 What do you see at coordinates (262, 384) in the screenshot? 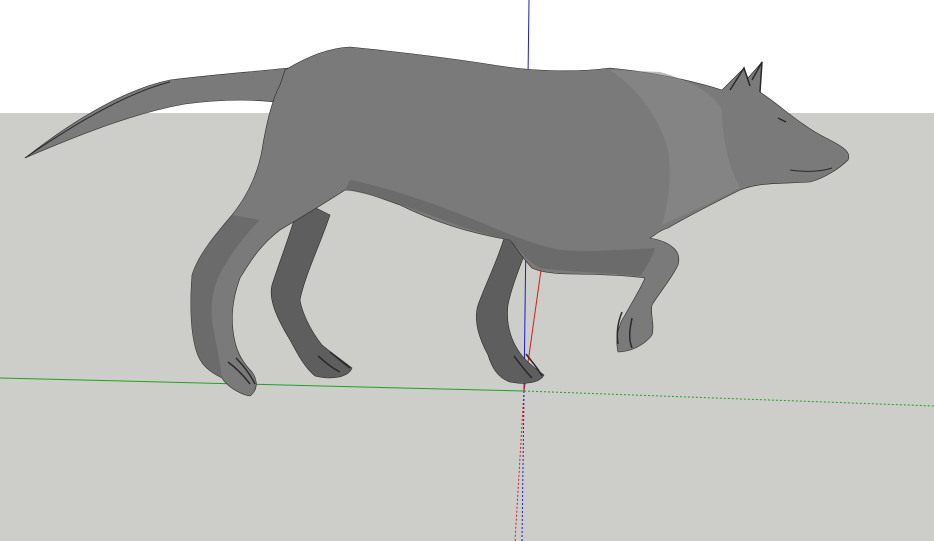
I see `green-axis` at bounding box center [262, 384].